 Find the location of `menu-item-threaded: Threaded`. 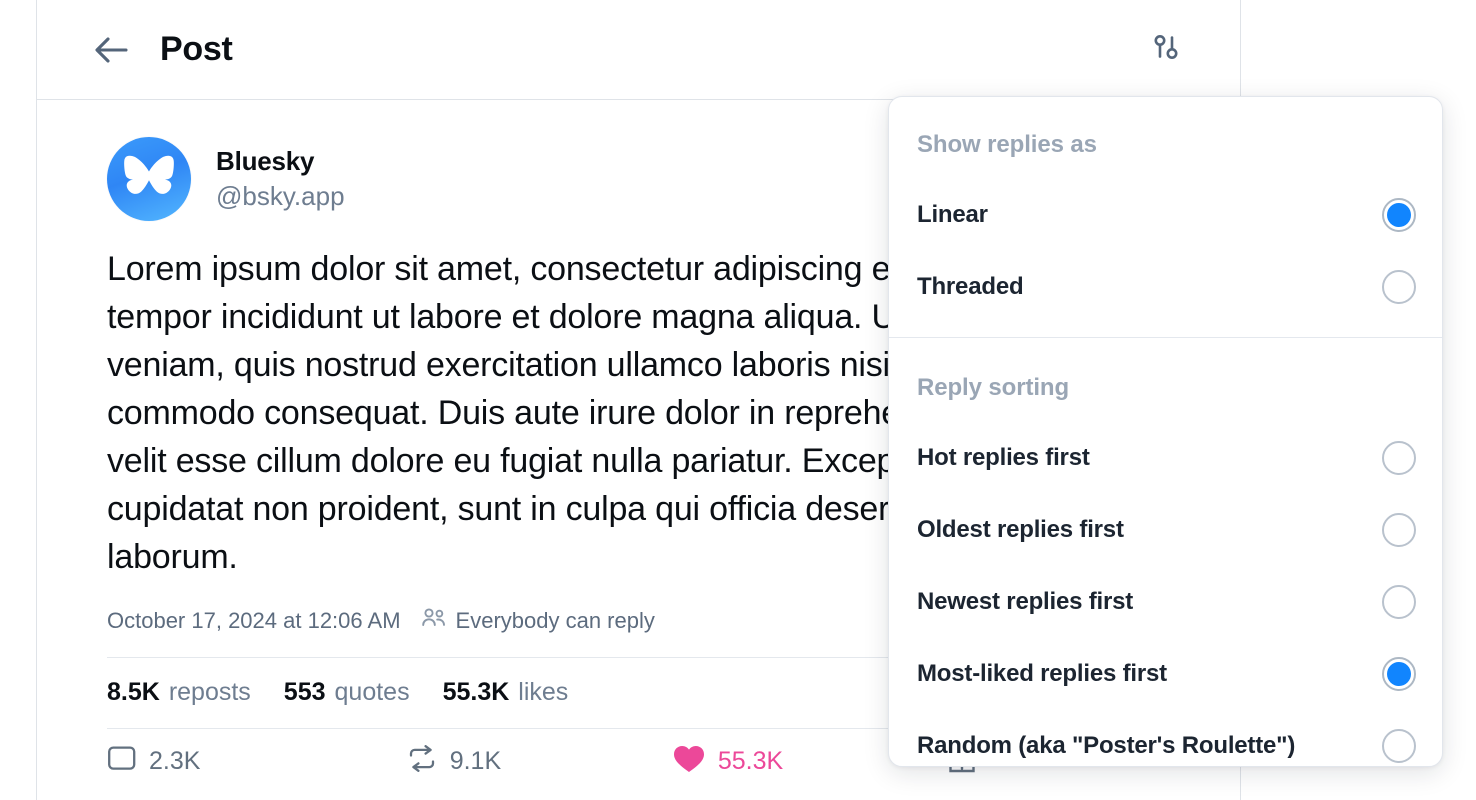

menu-item-threaded: Threaded is located at coordinates (1165, 287).